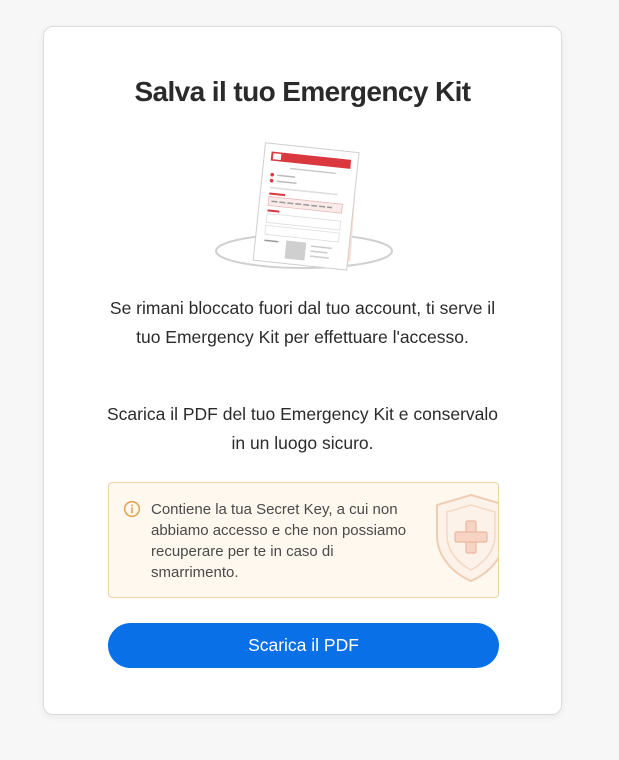 The width and height of the screenshot is (619, 760). Describe the element at coordinates (302, 91) in the screenshot. I see `dialog-title: Salva il tuo Emergency Kit` at that location.